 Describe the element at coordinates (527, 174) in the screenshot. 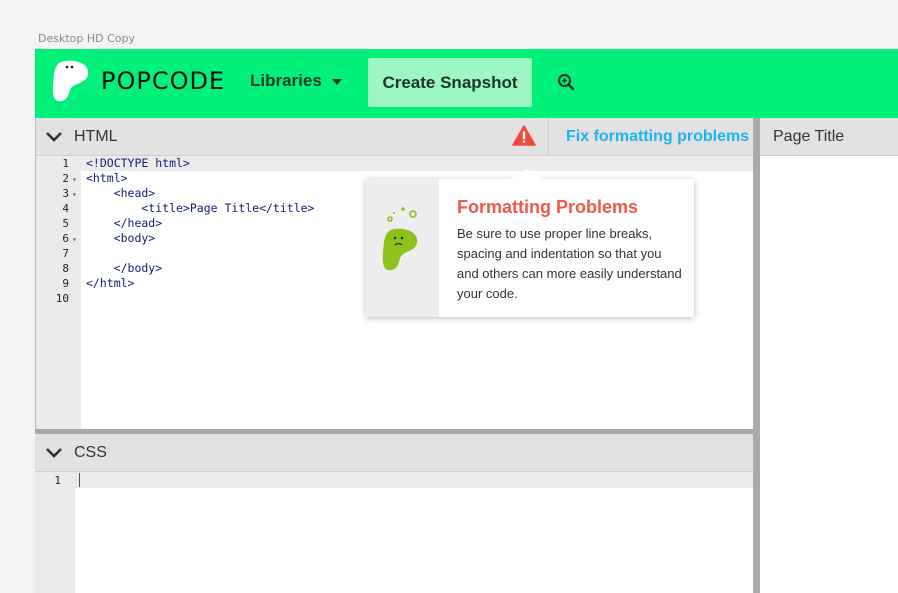

I see `popover-arrow` at that location.